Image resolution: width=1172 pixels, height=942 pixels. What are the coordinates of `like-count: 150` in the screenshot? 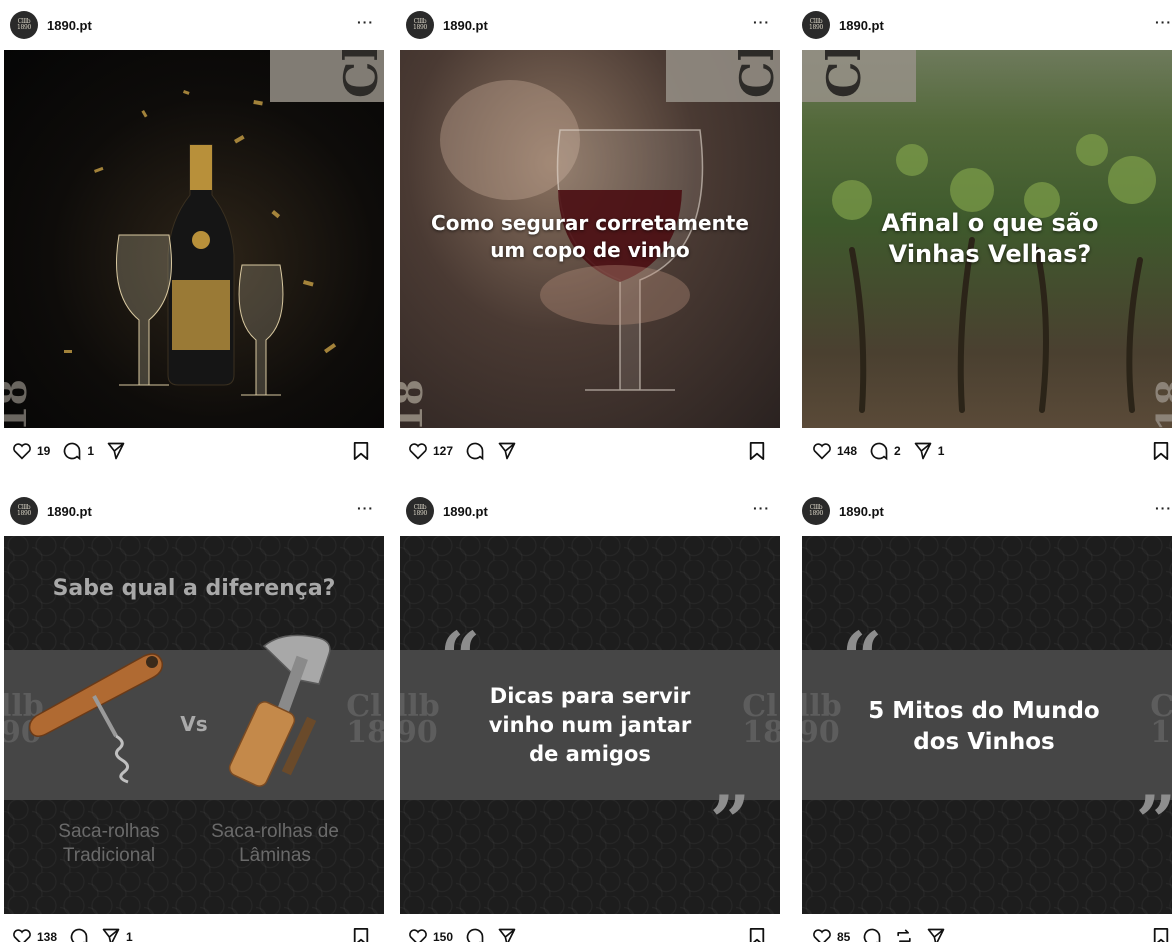 It's located at (443, 936).